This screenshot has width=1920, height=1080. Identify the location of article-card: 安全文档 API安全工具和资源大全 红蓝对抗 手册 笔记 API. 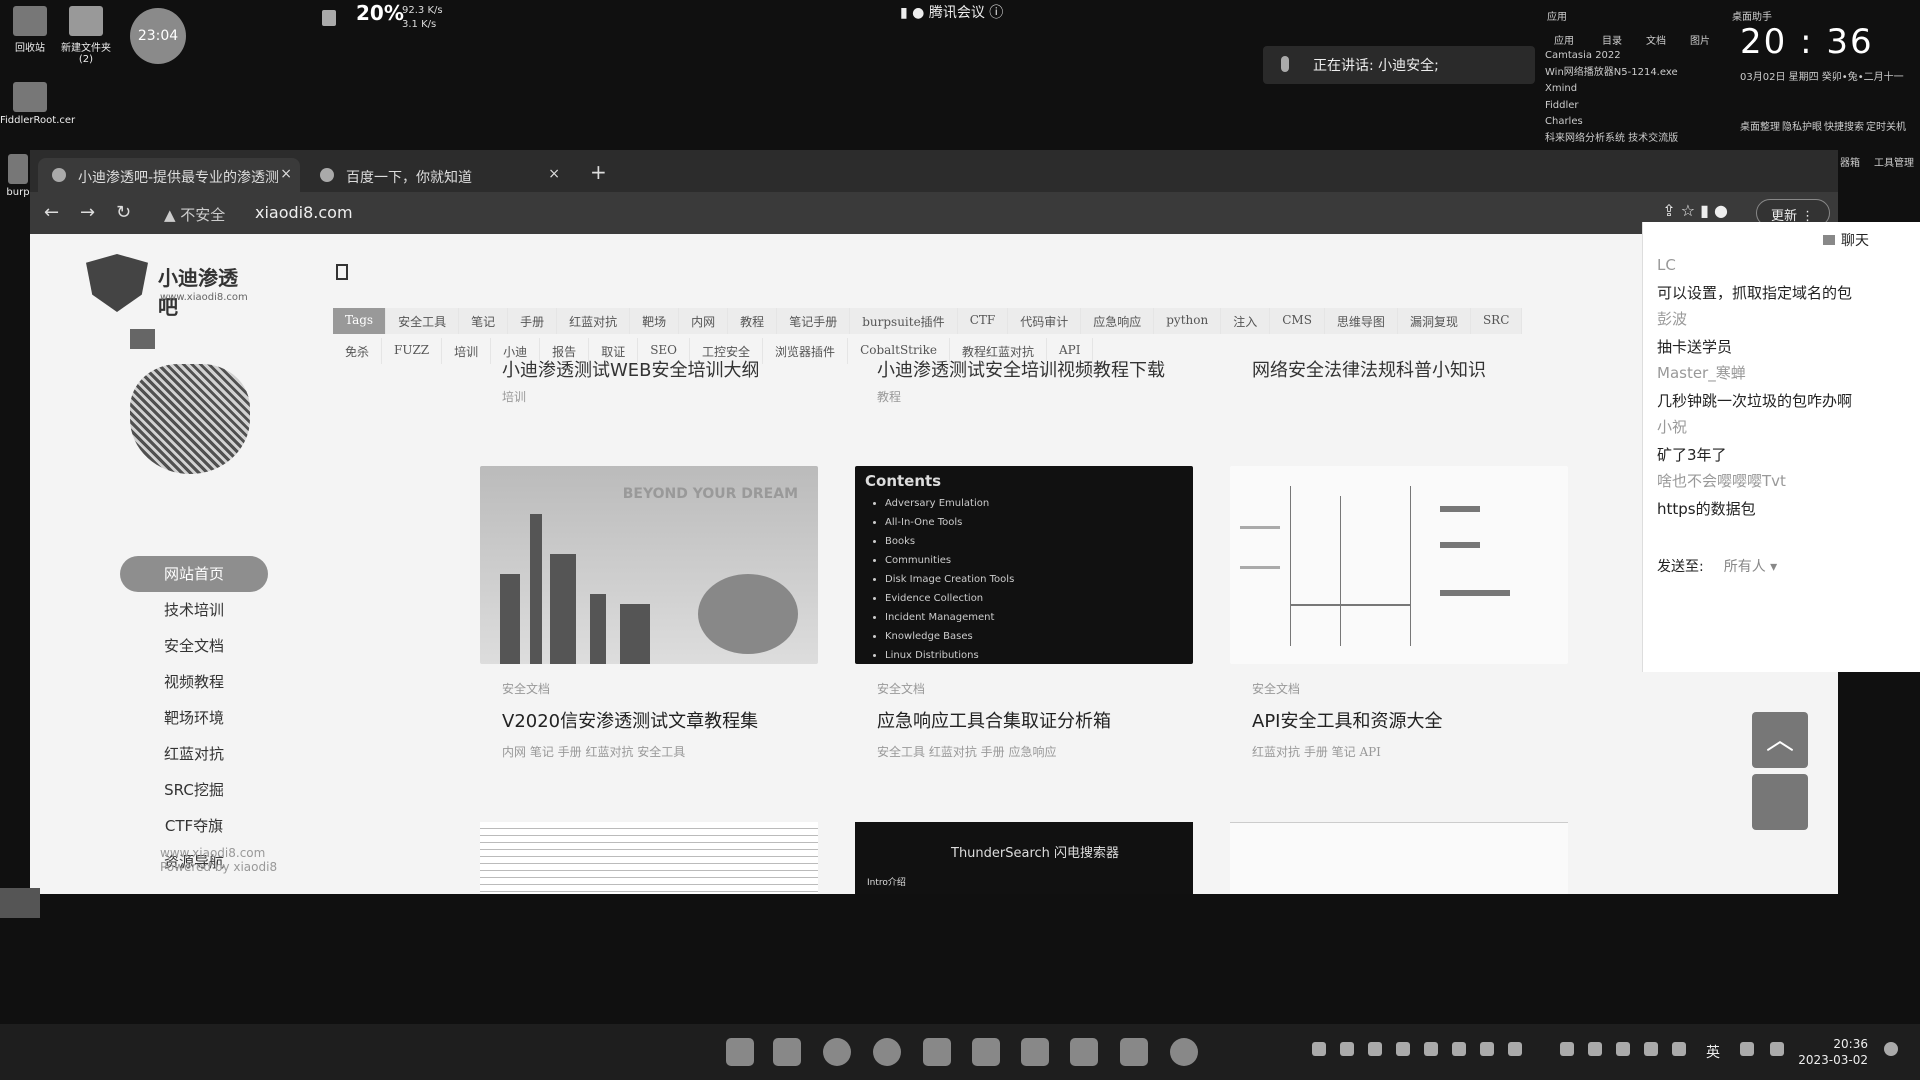
(1399, 613).